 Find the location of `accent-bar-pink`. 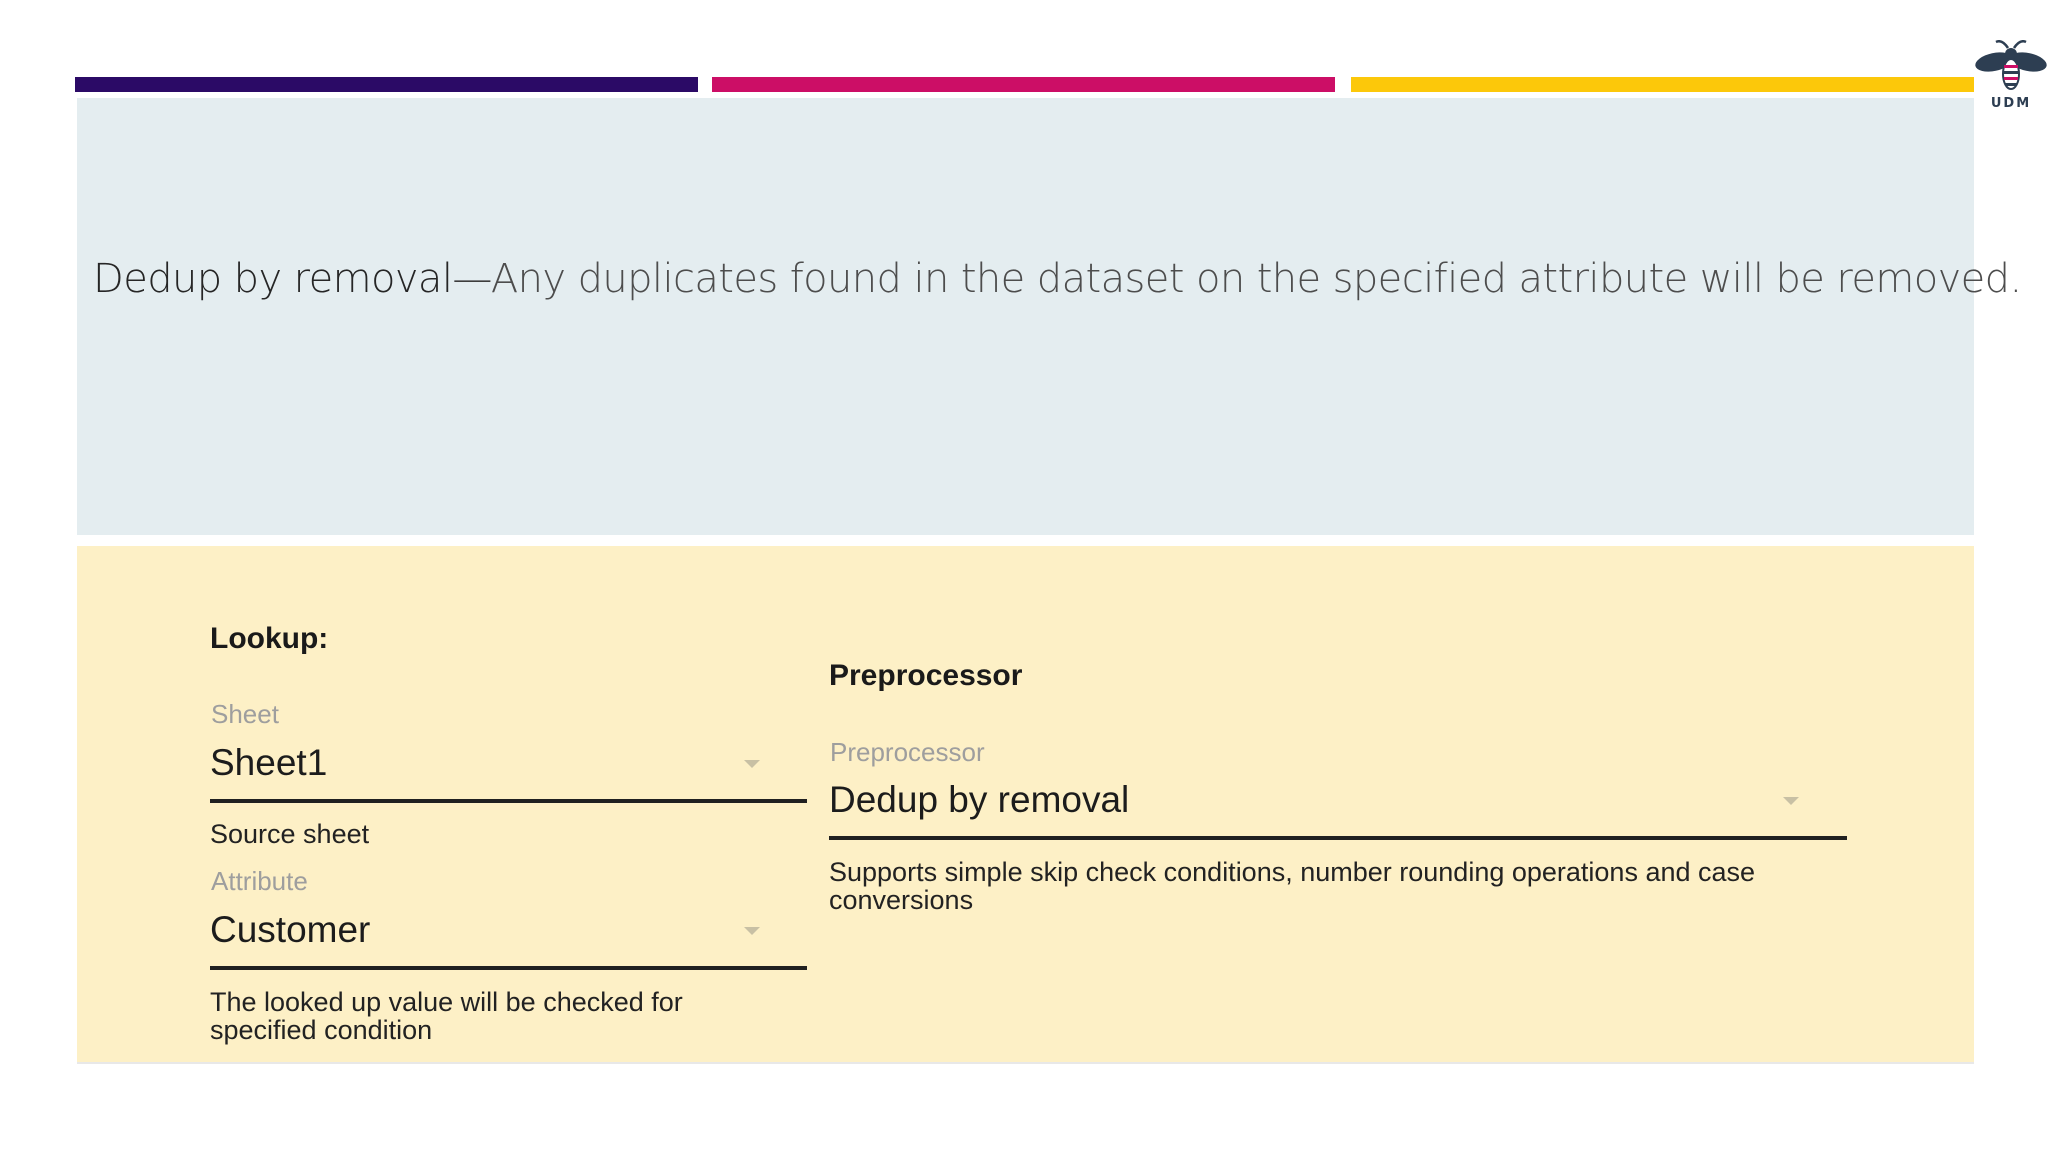

accent-bar-pink is located at coordinates (1023, 84).